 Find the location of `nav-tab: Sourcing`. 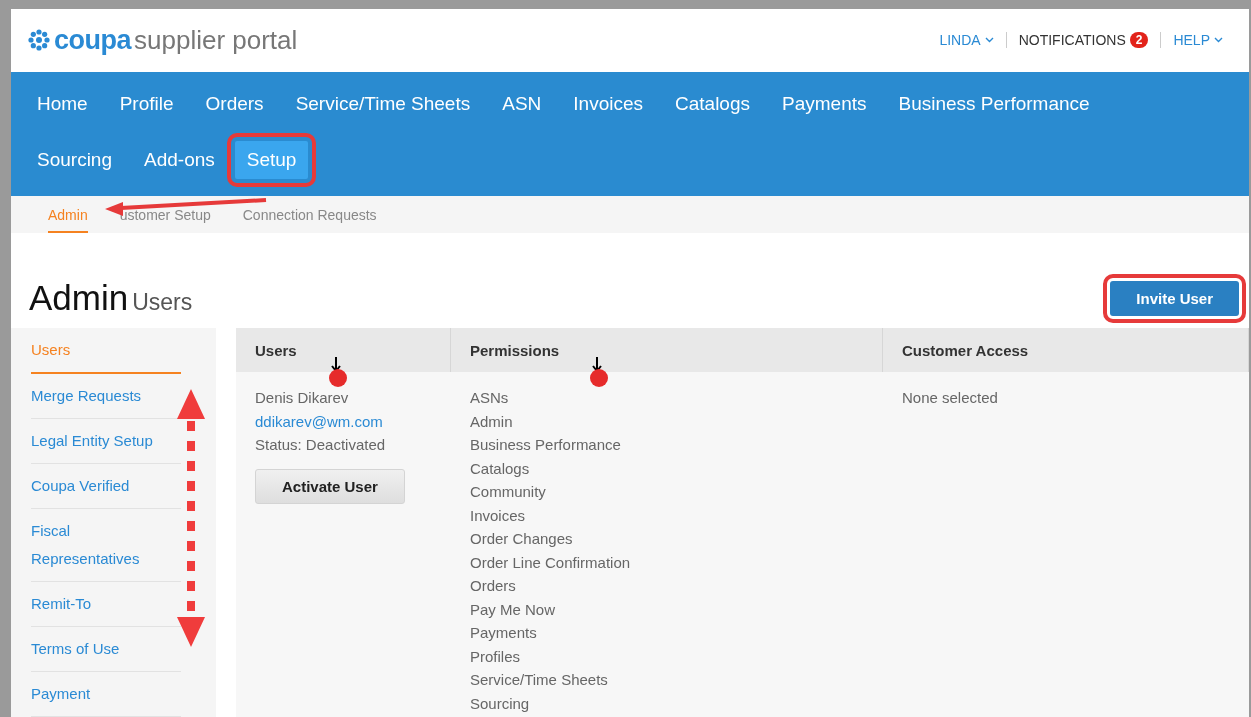

nav-tab: Sourcing is located at coordinates (74, 159).